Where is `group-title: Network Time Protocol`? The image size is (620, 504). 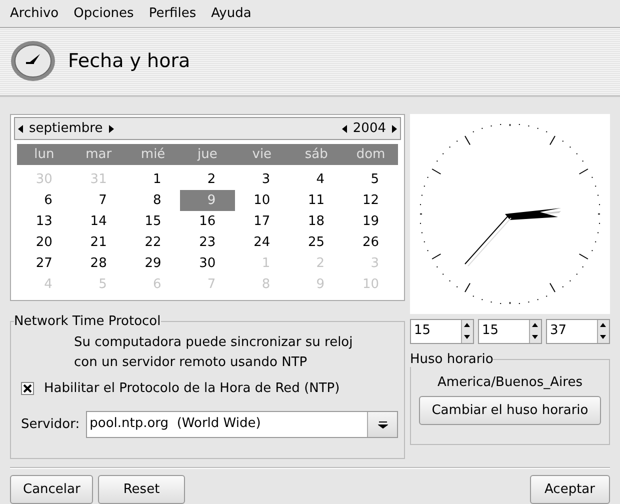 group-title: Network Time Protocol is located at coordinates (87, 321).